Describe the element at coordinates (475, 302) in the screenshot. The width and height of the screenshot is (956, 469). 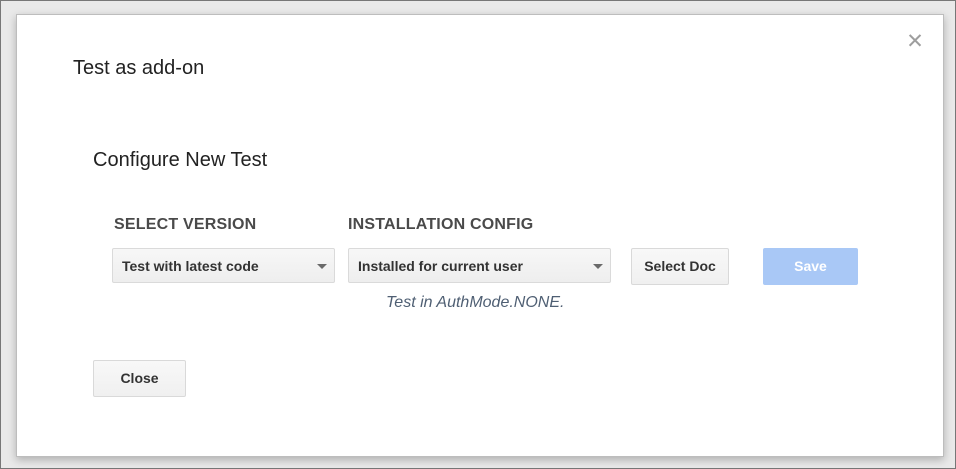
I see `auth-mode-hint: Test in AuthMode.NONE.` at that location.